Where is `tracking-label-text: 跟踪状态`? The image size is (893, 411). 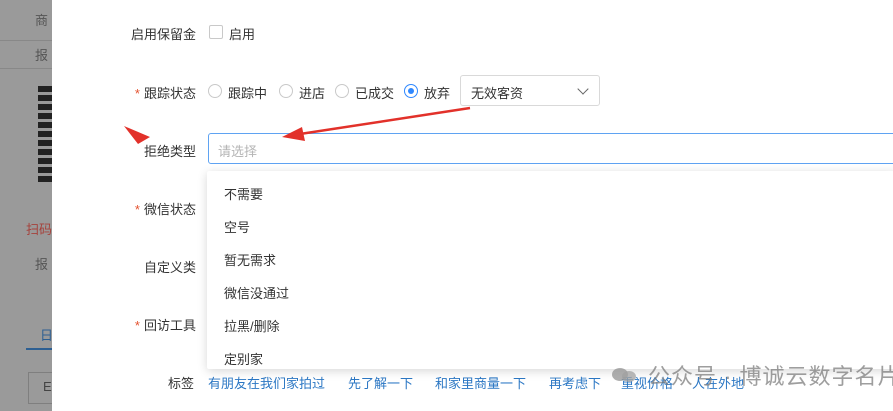
tracking-label-text: 跟踪状态 is located at coordinates (169, 93).